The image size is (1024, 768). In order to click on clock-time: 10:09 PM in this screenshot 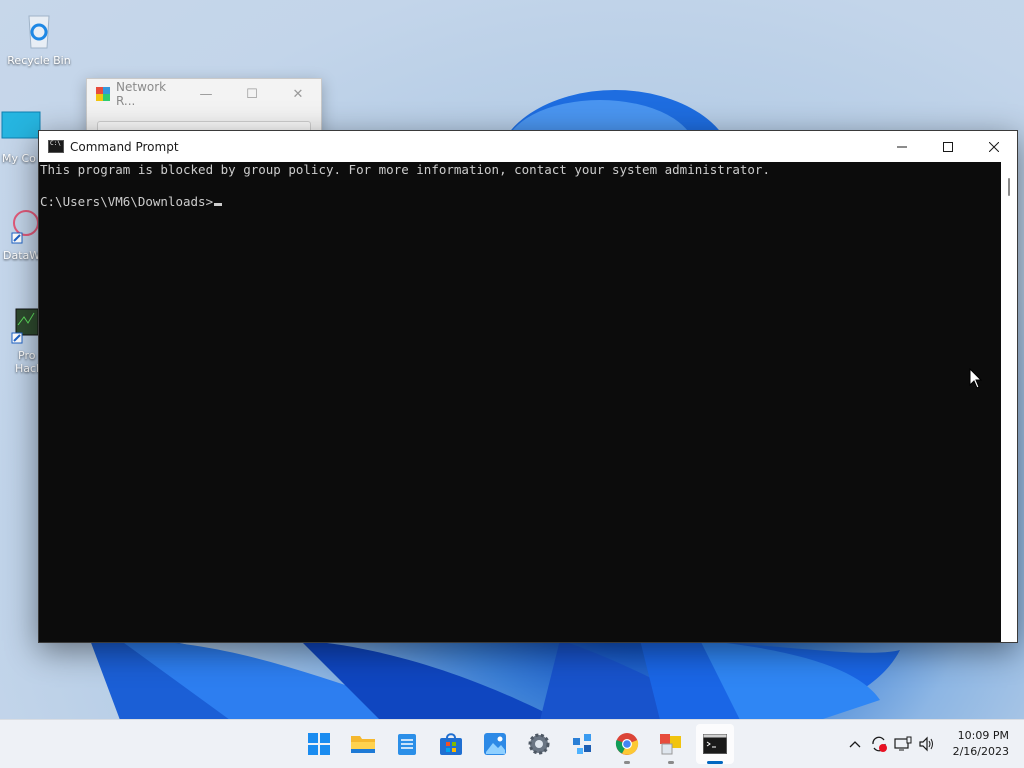, I will do `click(983, 735)`.